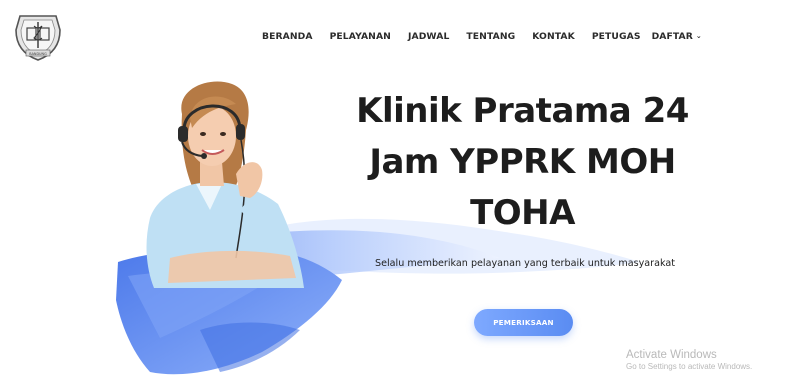  I want to click on customer-service-woman-image, so click(225, 184).